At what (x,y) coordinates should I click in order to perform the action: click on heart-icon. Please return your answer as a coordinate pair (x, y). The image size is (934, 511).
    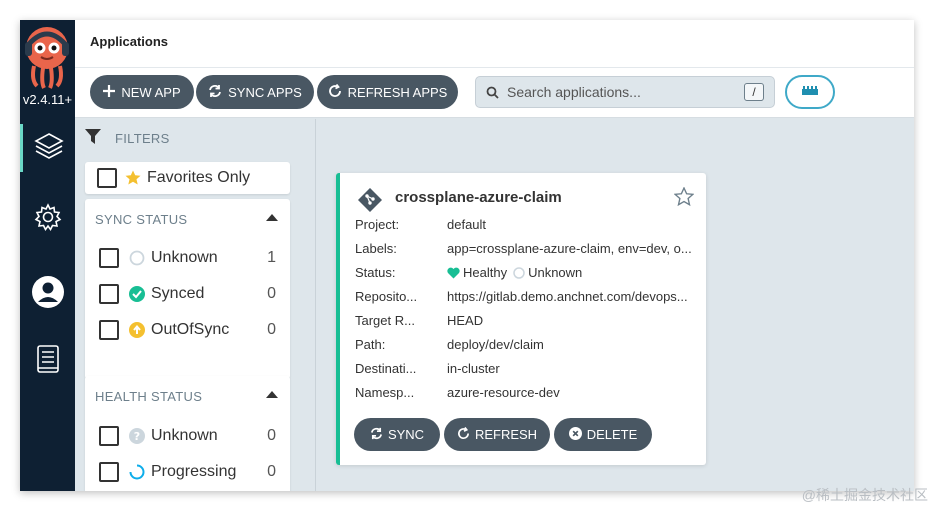
    Looking at the image, I should click on (453, 273).